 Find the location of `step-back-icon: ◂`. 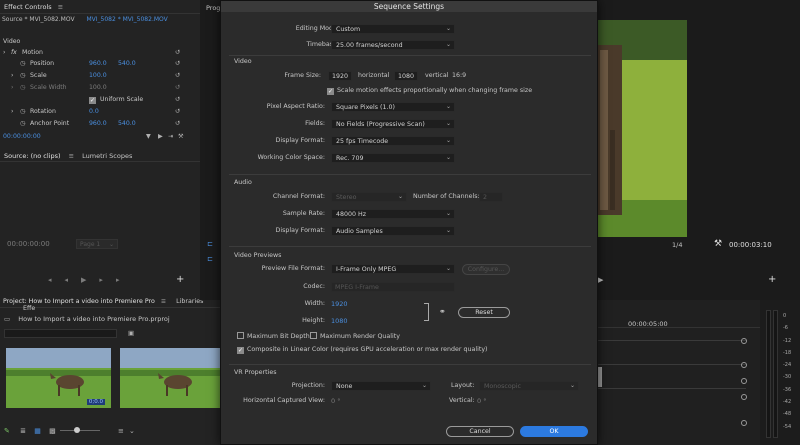

step-back-icon: ◂ is located at coordinates (56, 280).